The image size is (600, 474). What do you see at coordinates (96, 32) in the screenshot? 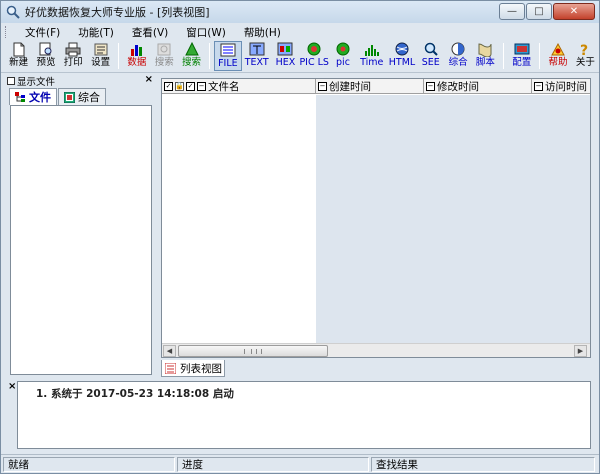
I see `menu-function: 功能(T)` at bounding box center [96, 32].